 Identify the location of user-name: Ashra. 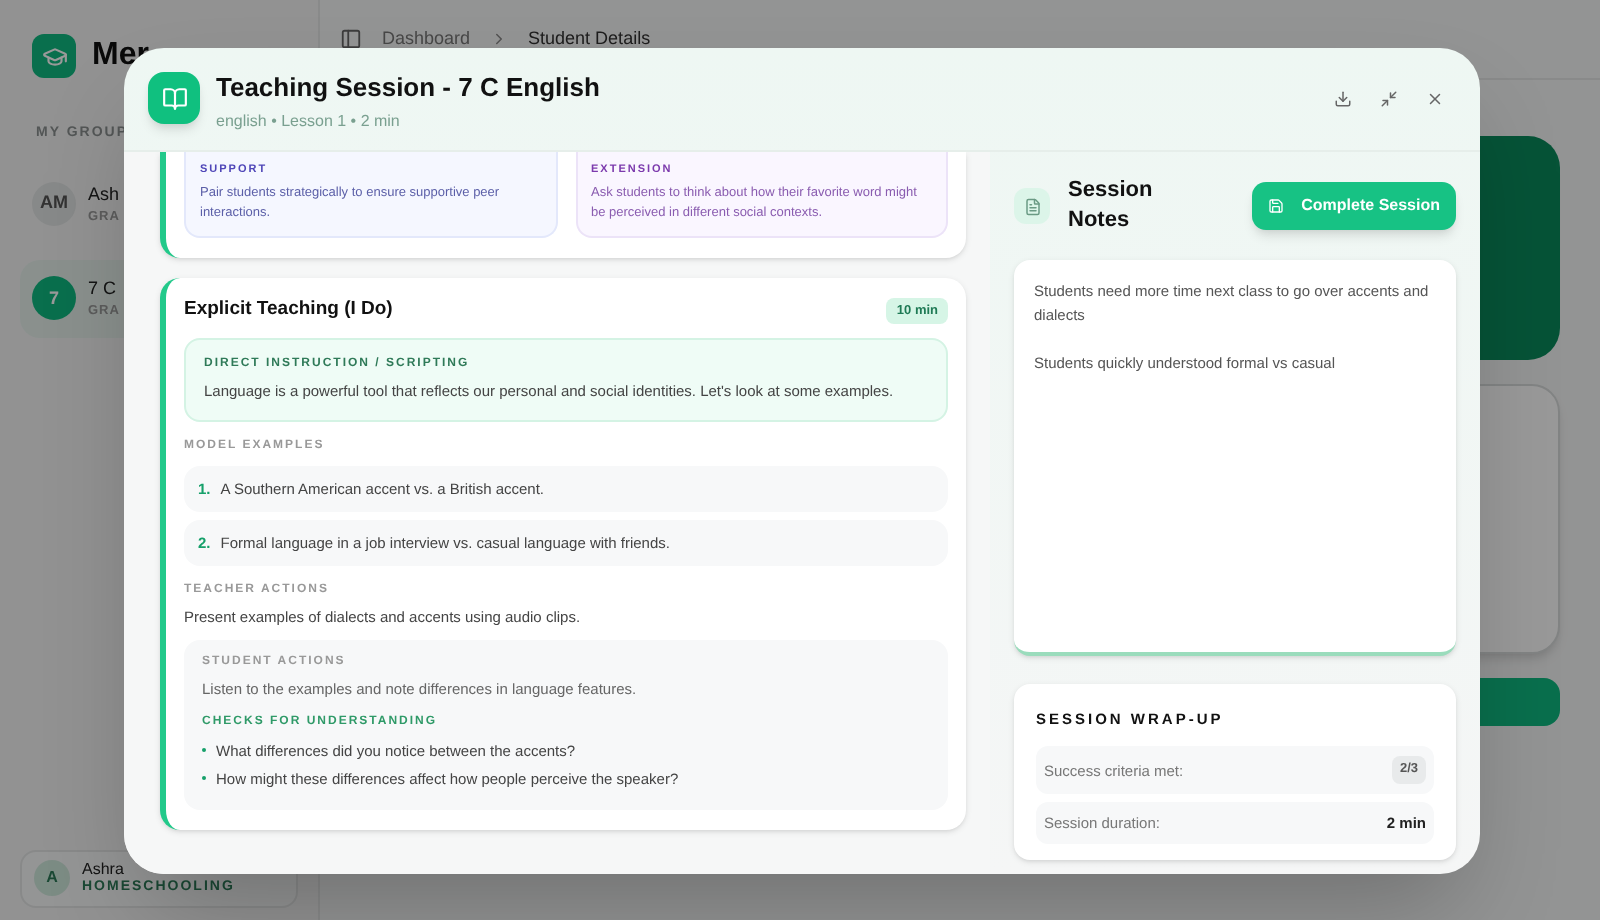
(104, 868).